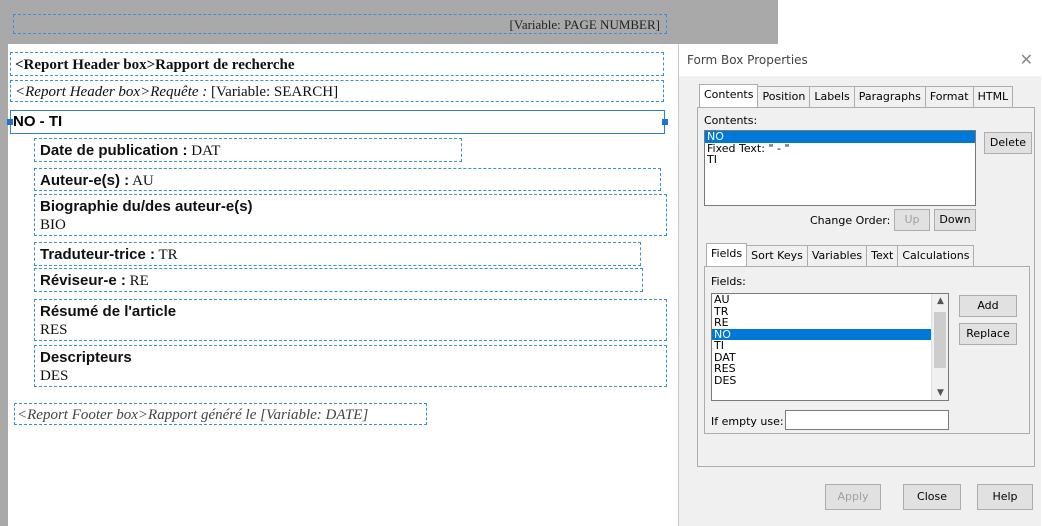 This screenshot has height=526, width=1042. Describe the element at coordinates (940, 340) in the screenshot. I see `scrollbar-thumb` at that location.